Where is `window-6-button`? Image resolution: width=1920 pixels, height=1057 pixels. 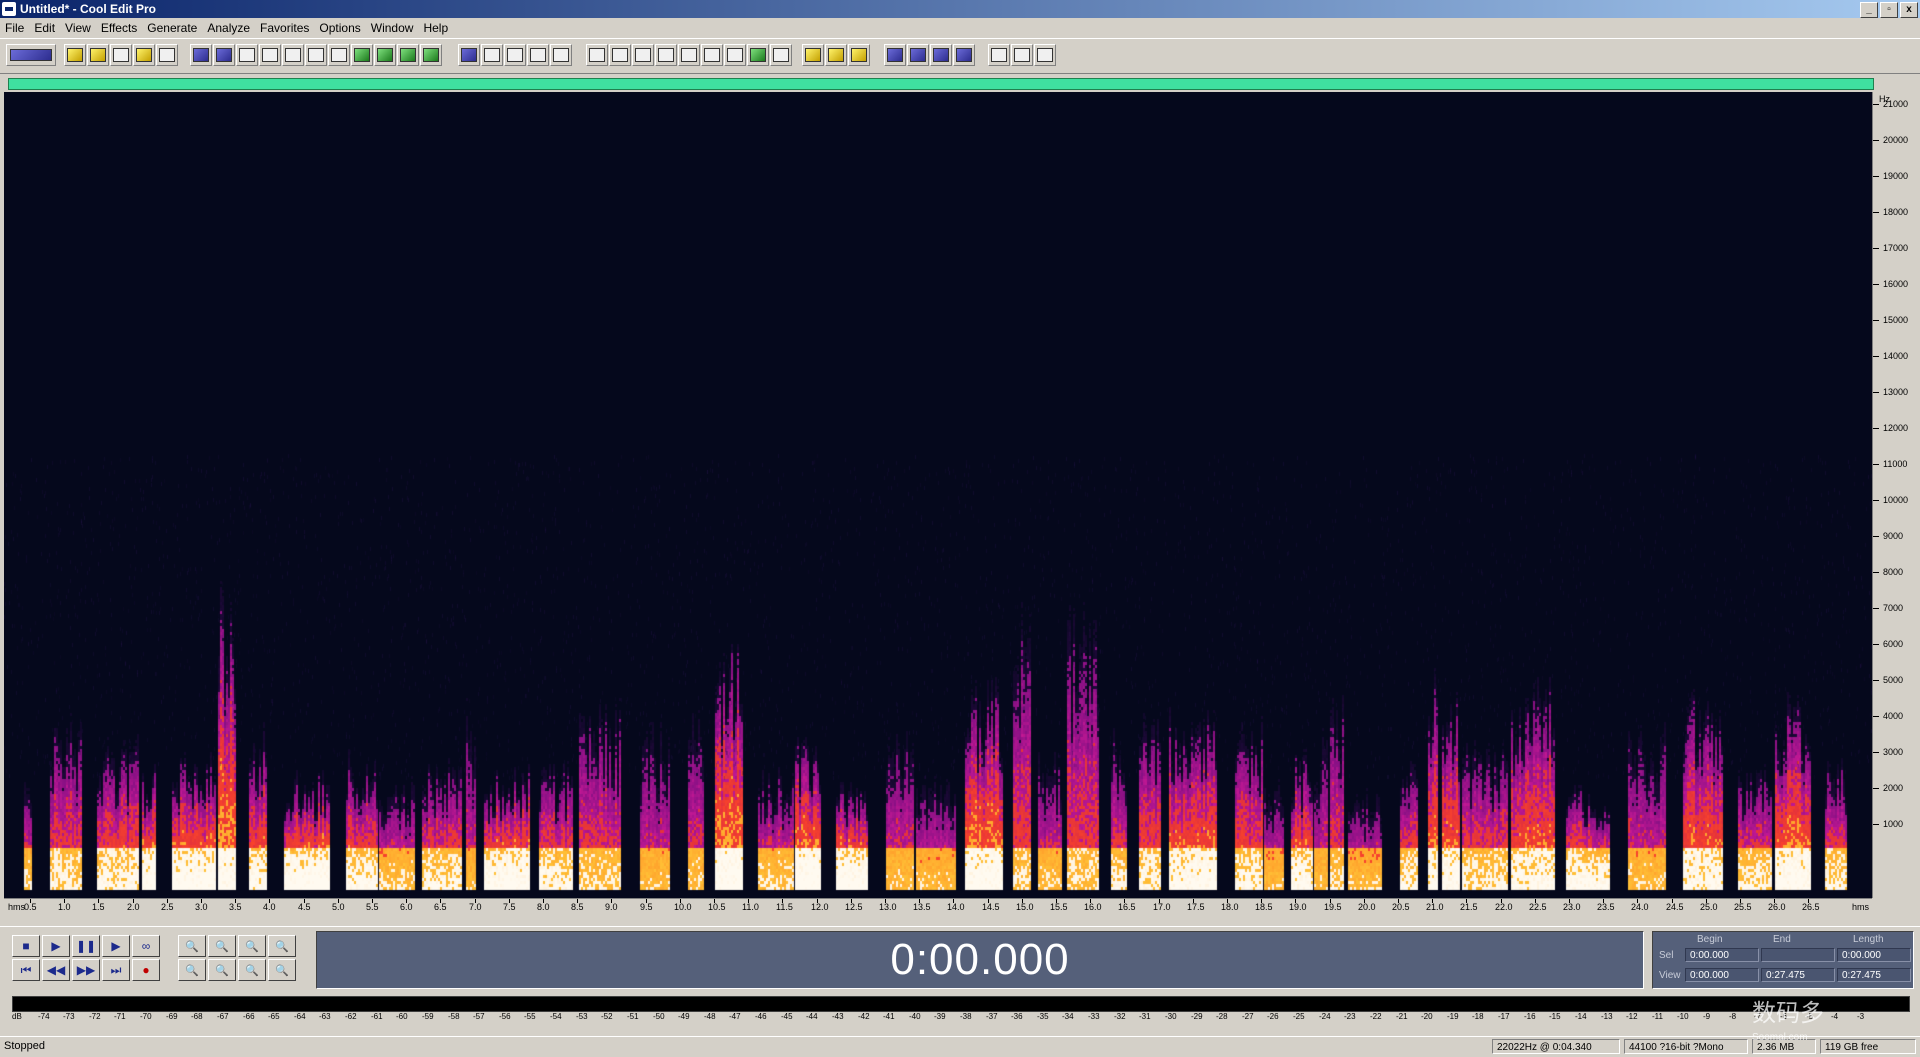
window-6-button is located at coordinates (712, 55).